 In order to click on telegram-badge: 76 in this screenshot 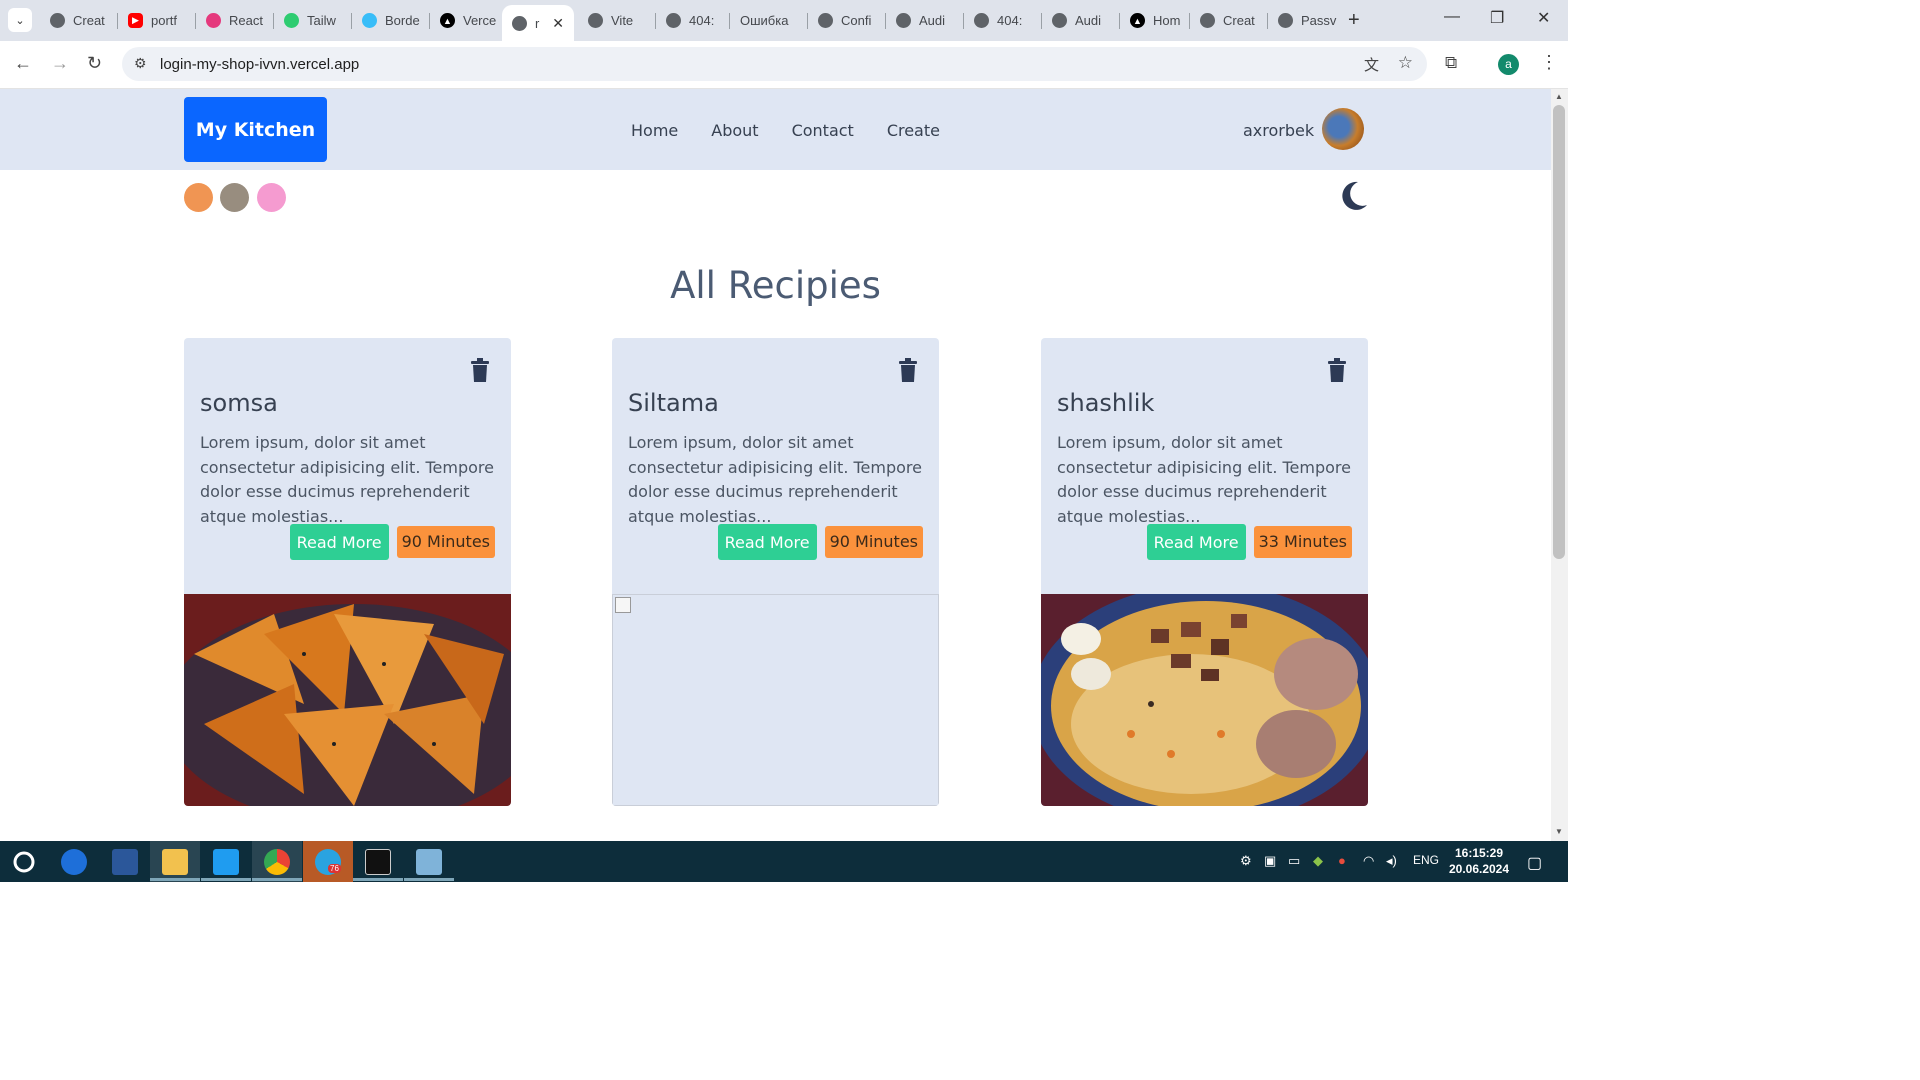, I will do `click(334, 868)`.